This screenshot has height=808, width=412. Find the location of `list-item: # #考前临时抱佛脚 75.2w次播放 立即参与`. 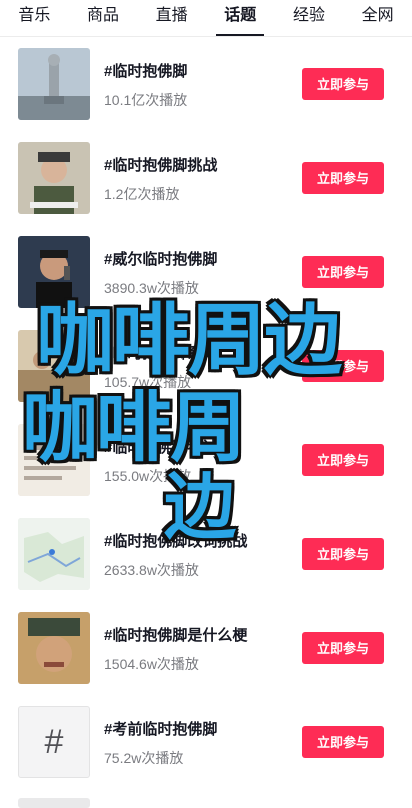

list-item: # #考前临时抱佛脚 75.2w次播放 立即参与 is located at coordinates (206, 741).